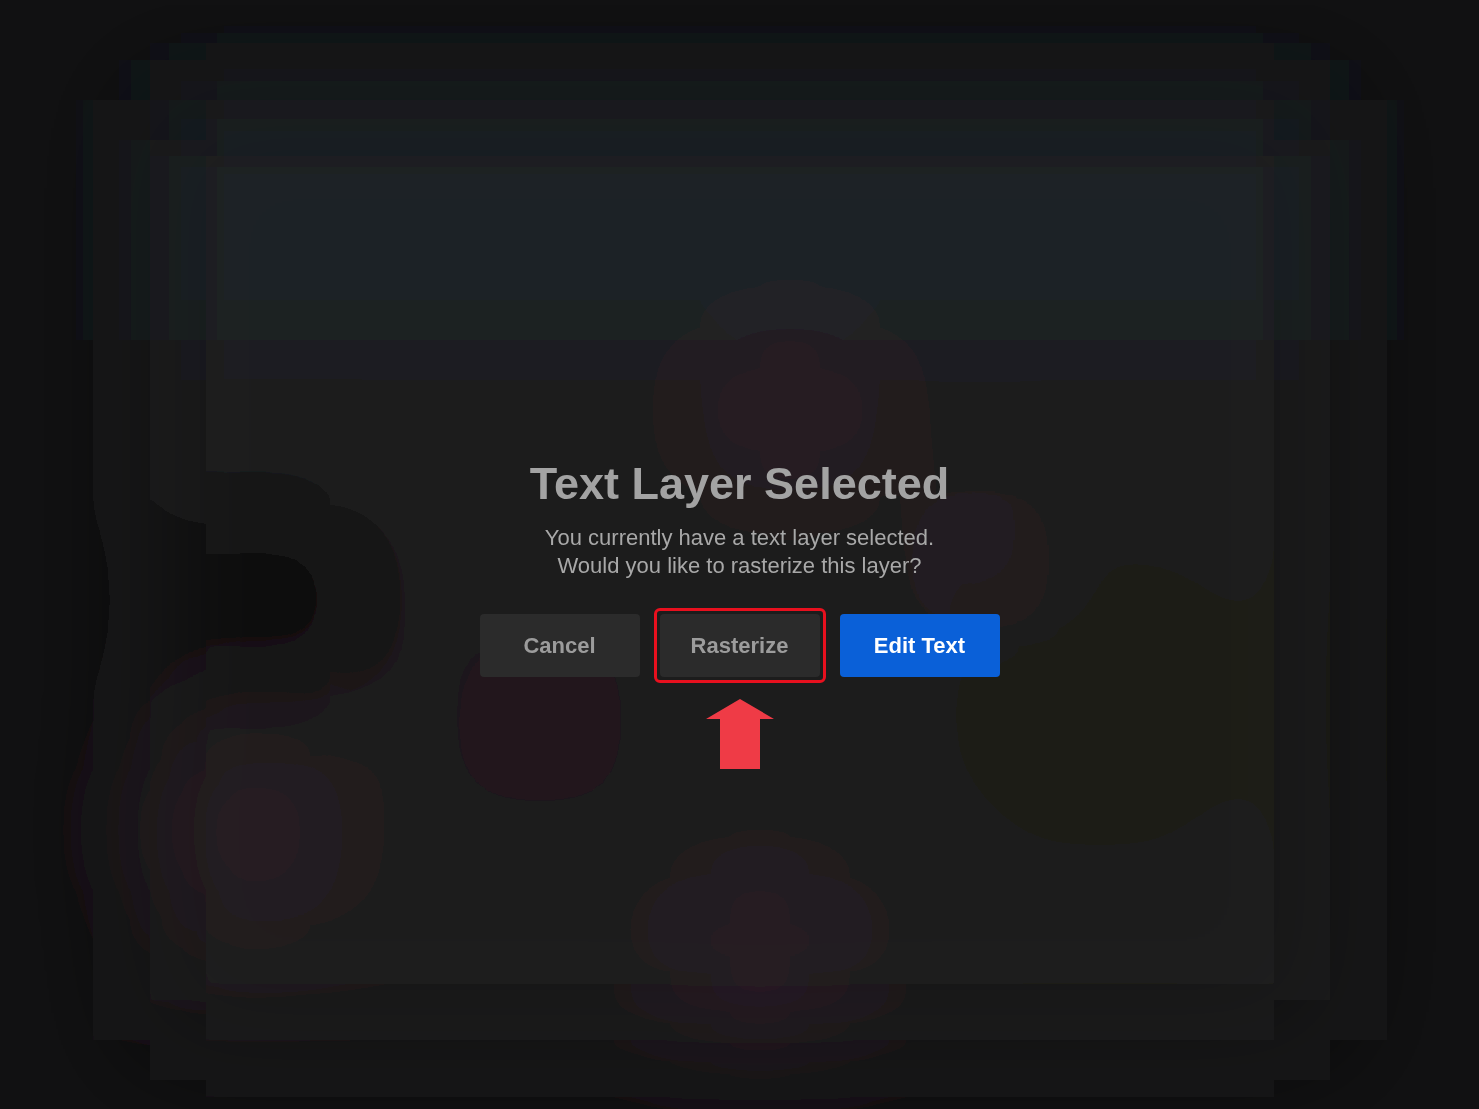 The width and height of the screenshot is (1479, 1109). Describe the element at coordinates (919, 645) in the screenshot. I see `dialog-button: Edit Text` at that location.